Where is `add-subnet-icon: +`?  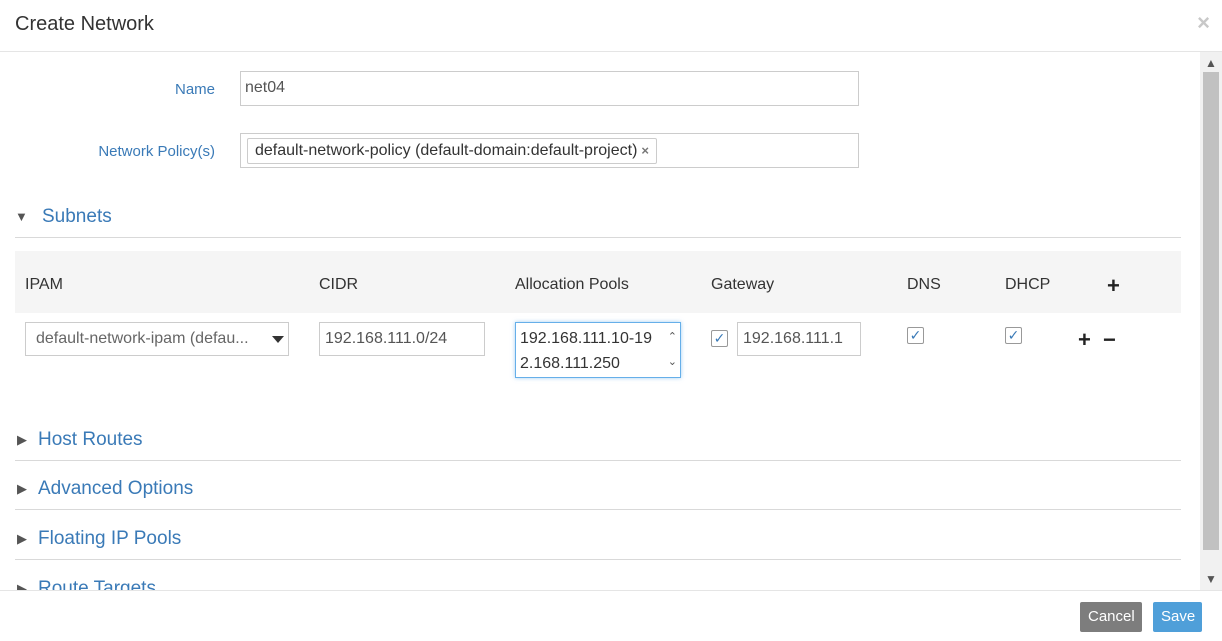 add-subnet-icon: + is located at coordinates (1113, 286).